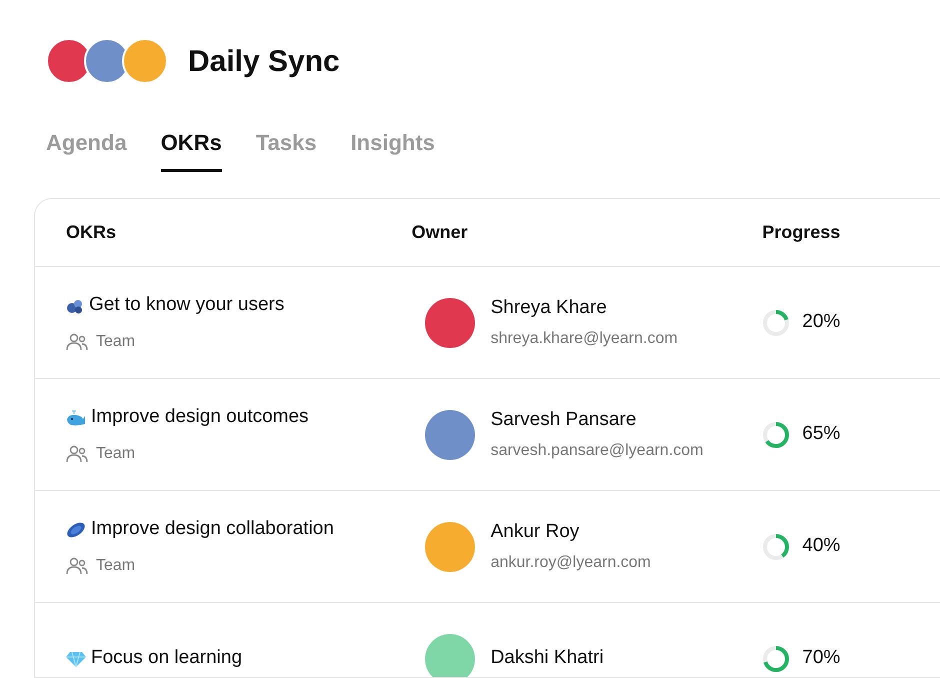 This screenshot has height=678, width=940. Describe the element at coordinates (191, 149) in the screenshot. I see `tab: OKRs` at that location.